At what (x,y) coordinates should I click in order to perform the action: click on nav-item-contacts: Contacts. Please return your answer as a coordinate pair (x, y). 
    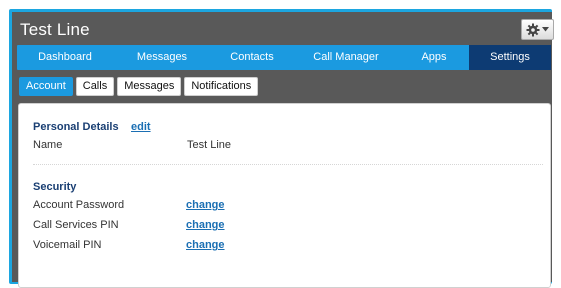
    Looking at the image, I should click on (252, 57).